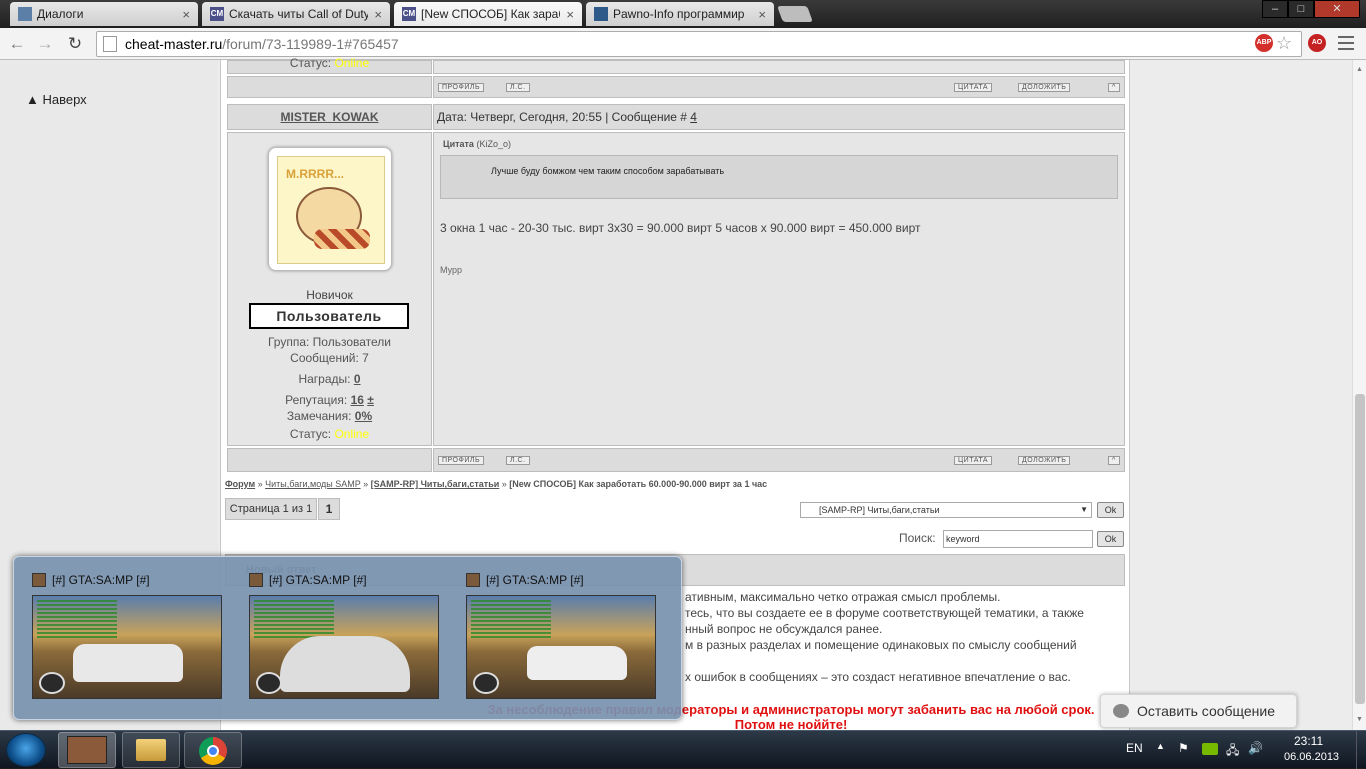  I want to click on nvidia-icon, so click(1210, 749).